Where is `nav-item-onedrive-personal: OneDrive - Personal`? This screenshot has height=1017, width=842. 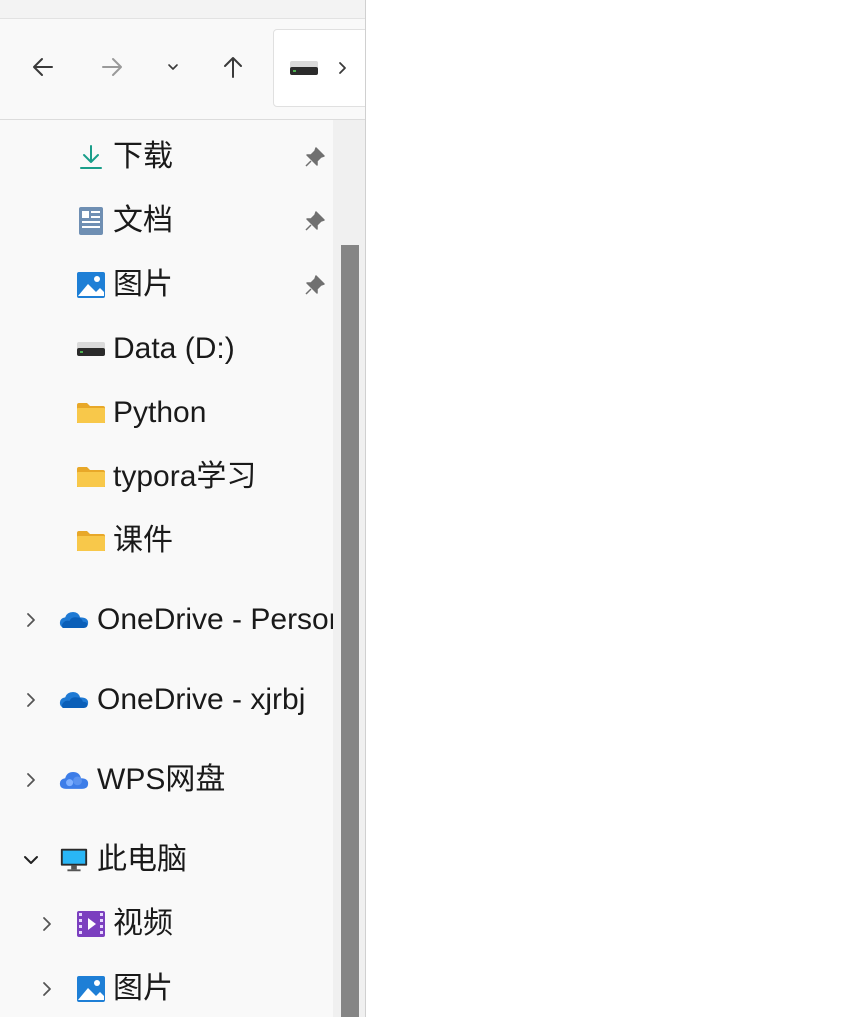 nav-item-onedrive-personal: OneDrive - Personal is located at coordinates (166, 620).